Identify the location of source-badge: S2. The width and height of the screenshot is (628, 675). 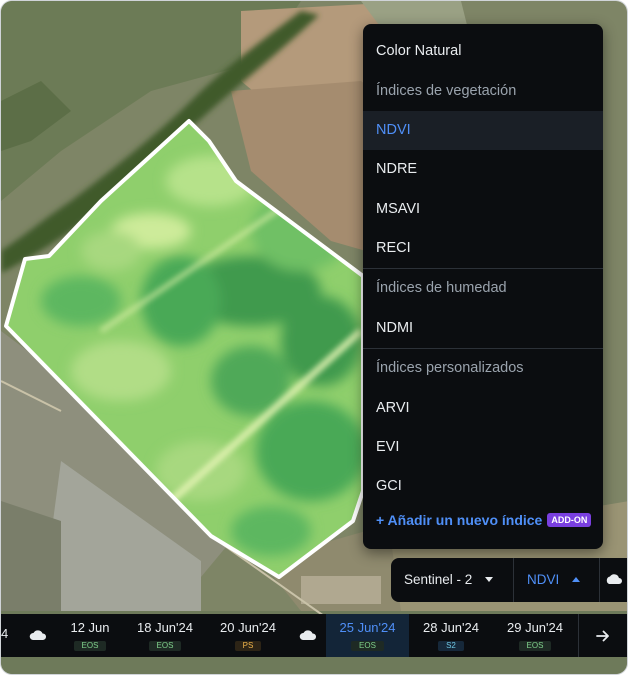
(451, 646).